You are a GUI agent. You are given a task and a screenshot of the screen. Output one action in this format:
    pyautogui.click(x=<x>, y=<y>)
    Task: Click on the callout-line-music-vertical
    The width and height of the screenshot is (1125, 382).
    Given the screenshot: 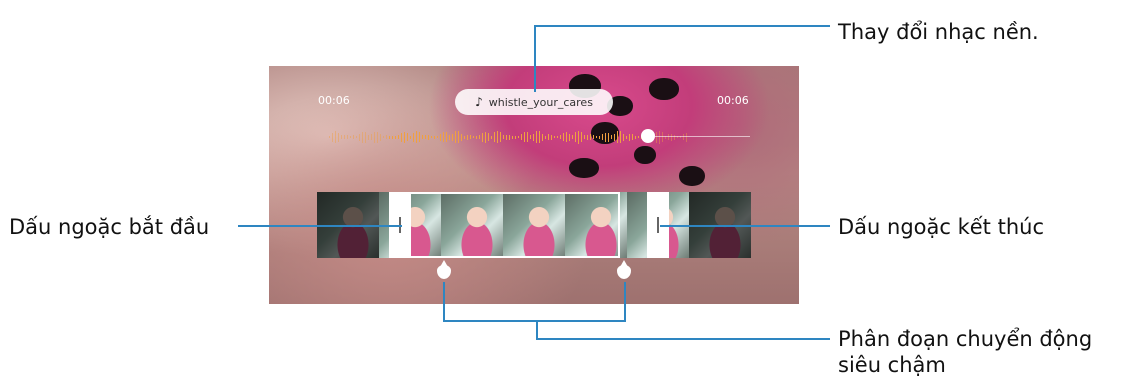 What is the action you would take?
    pyautogui.click(x=535, y=58)
    